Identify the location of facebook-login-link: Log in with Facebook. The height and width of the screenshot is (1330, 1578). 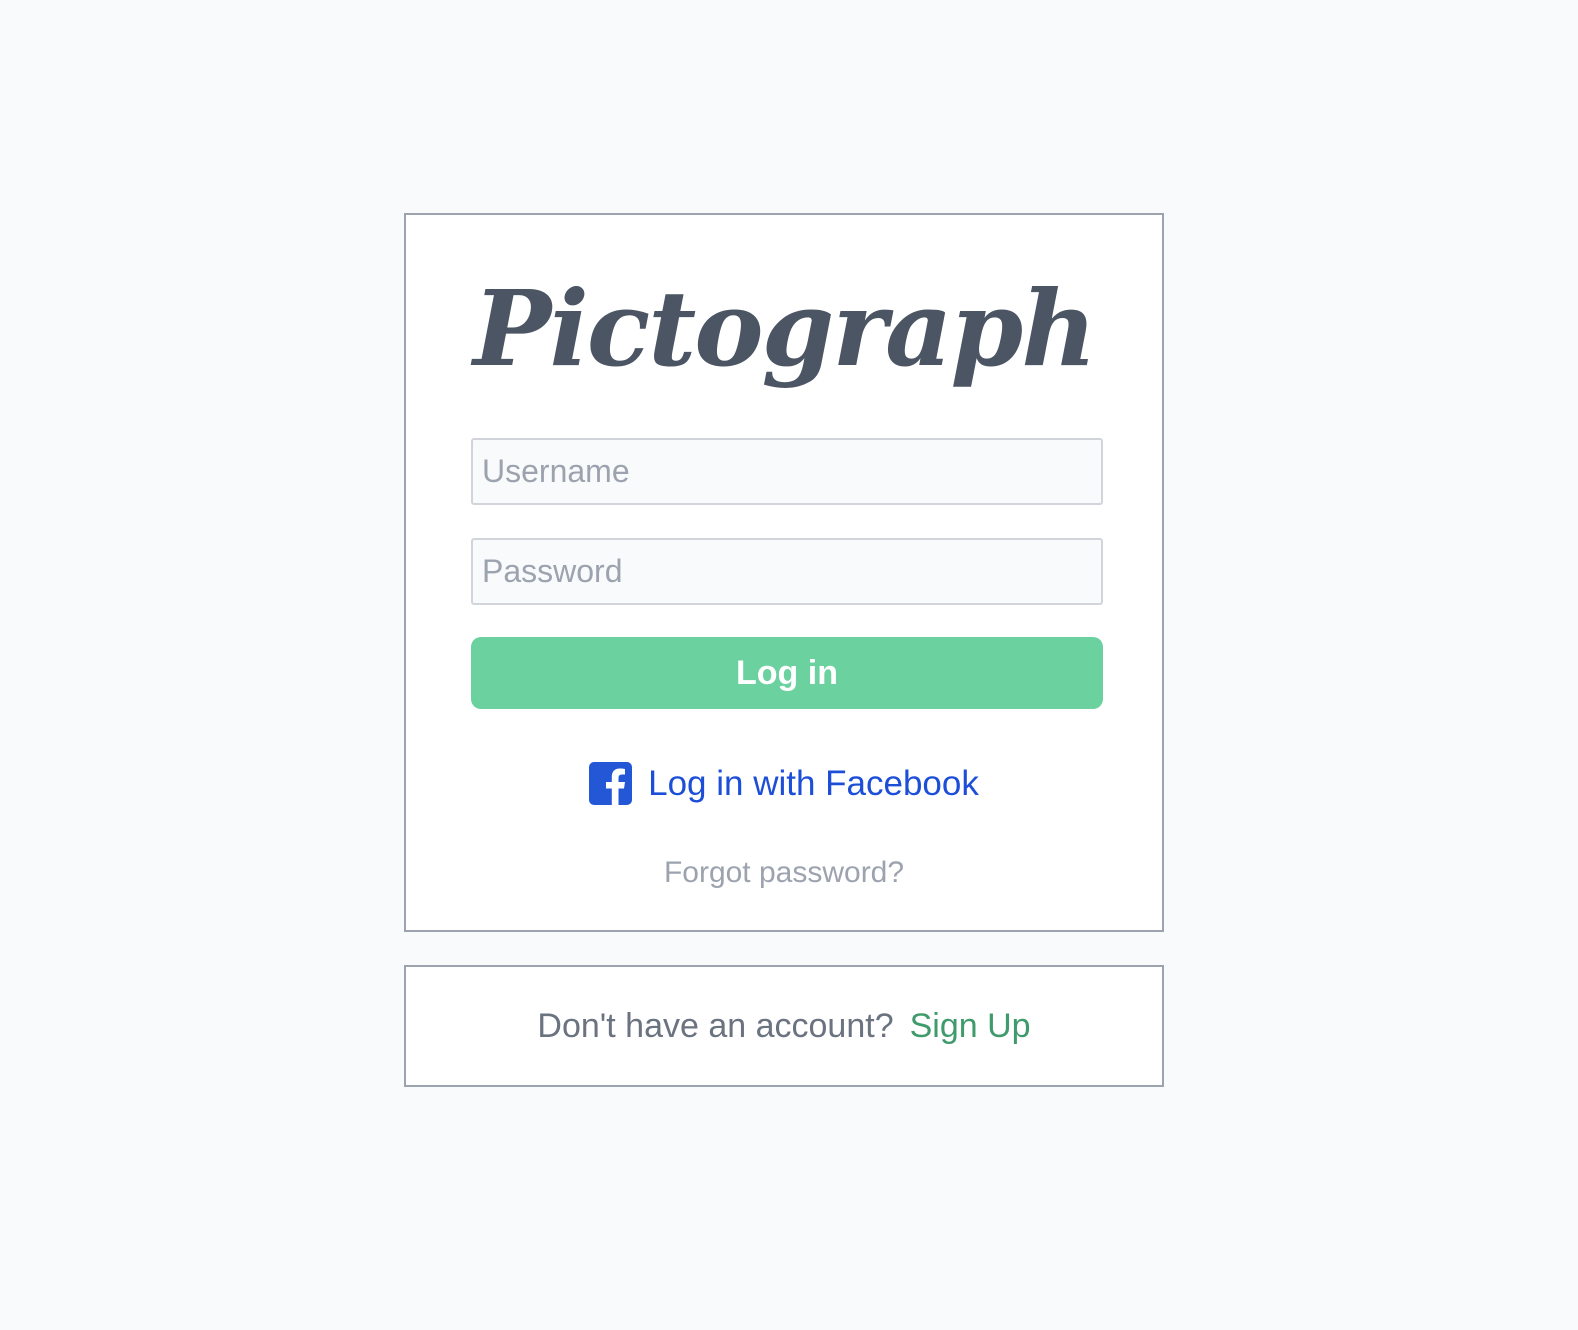
(784, 783).